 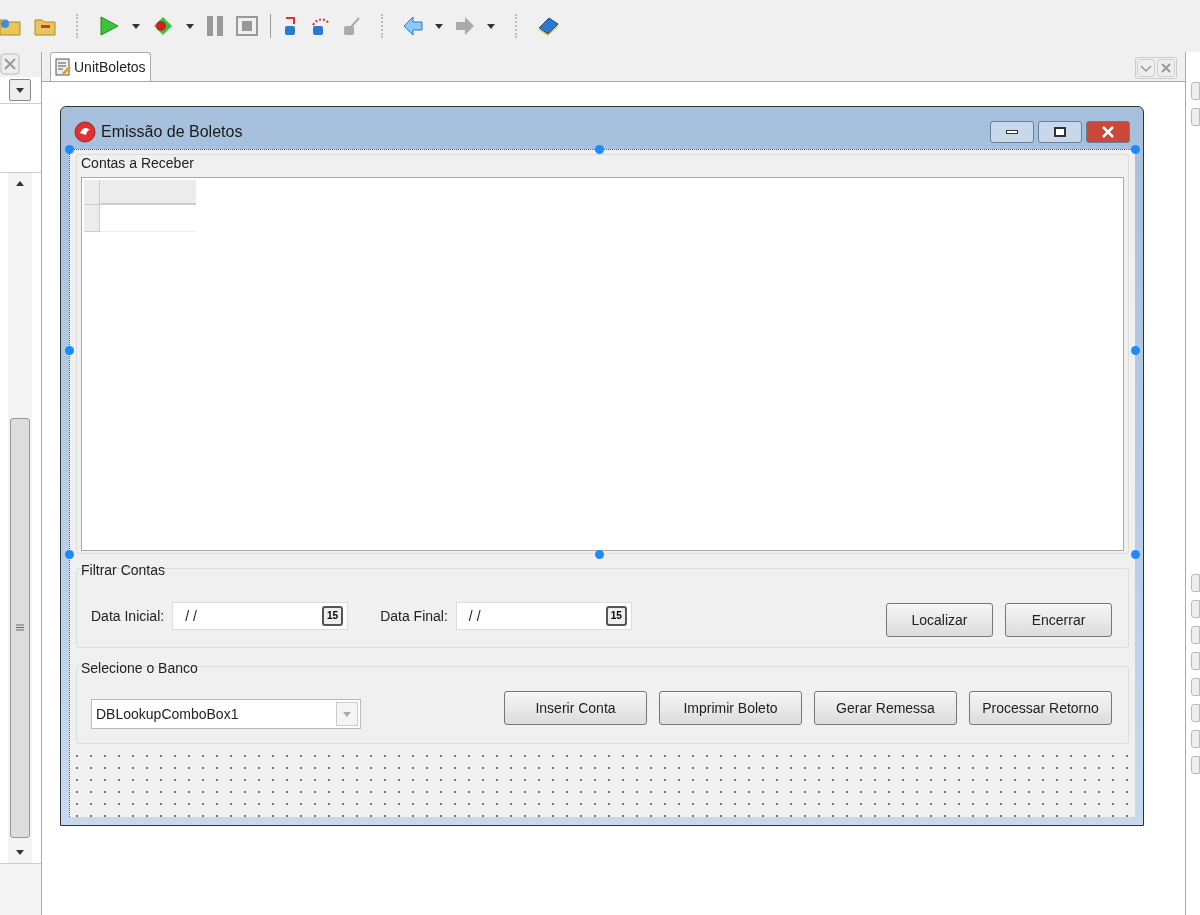 I want to click on bug-icon, so click(x=163, y=26).